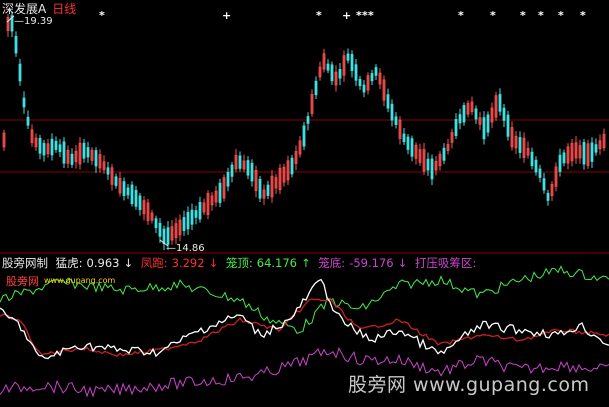 This screenshot has height=407, width=609. I want to click on watermark-logo: 股旁网, so click(22, 281).